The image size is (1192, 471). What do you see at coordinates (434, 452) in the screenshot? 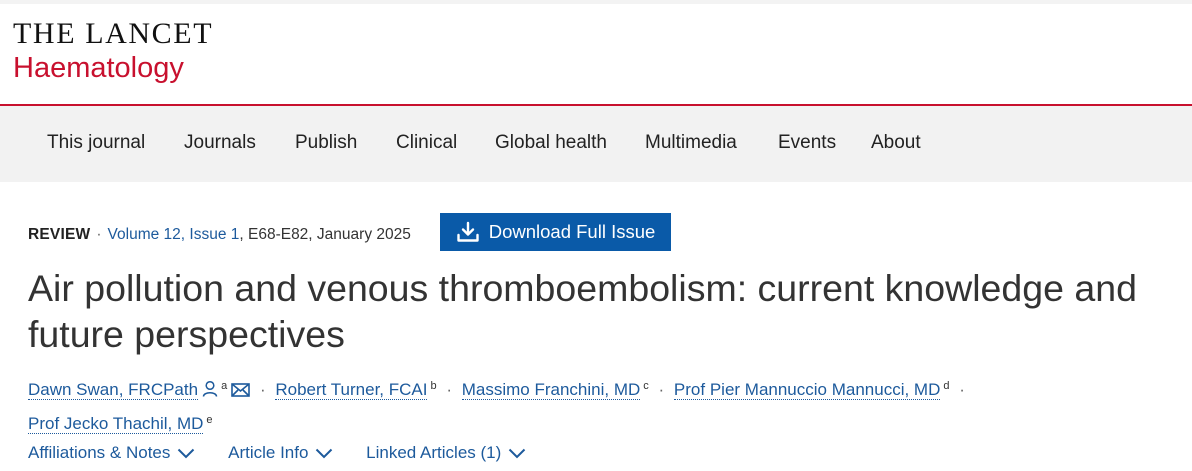
I see `linked-articles-label: Linked Articles (1)` at bounding box center [434, 452].